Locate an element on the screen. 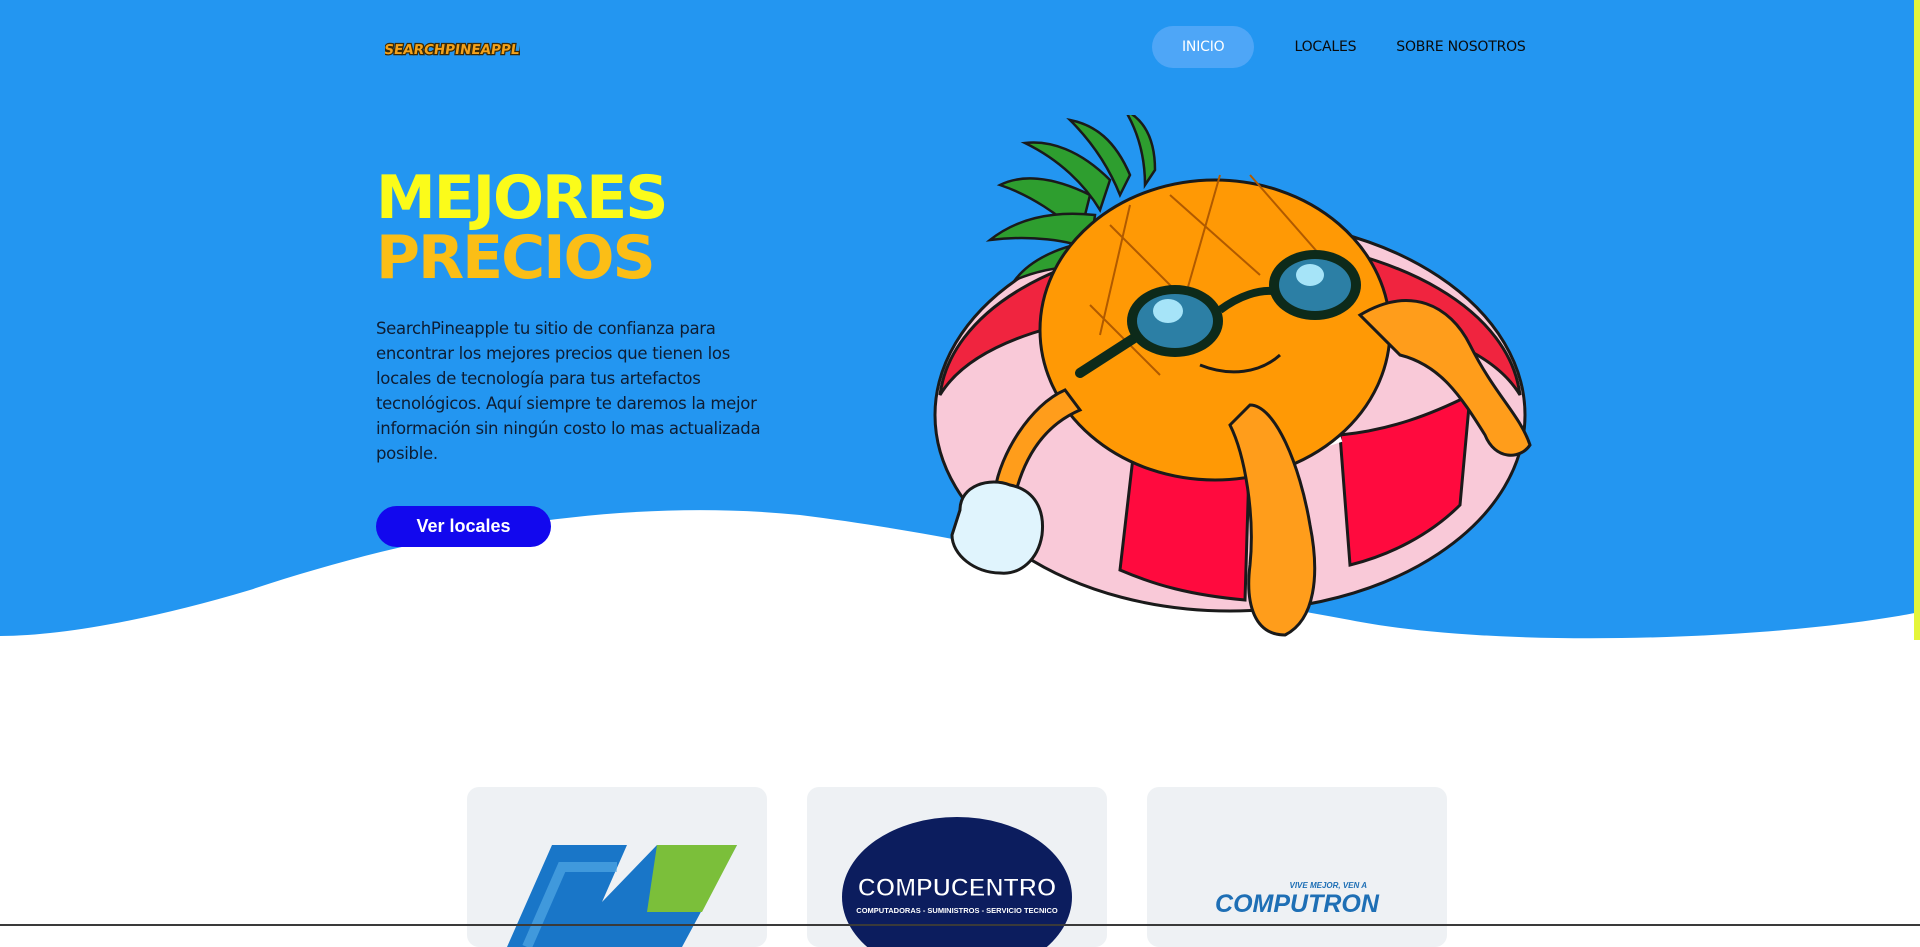 The width and height of the screenshot is (1920, 947). scrollbar-strip is located at coordinates (1917, 320).